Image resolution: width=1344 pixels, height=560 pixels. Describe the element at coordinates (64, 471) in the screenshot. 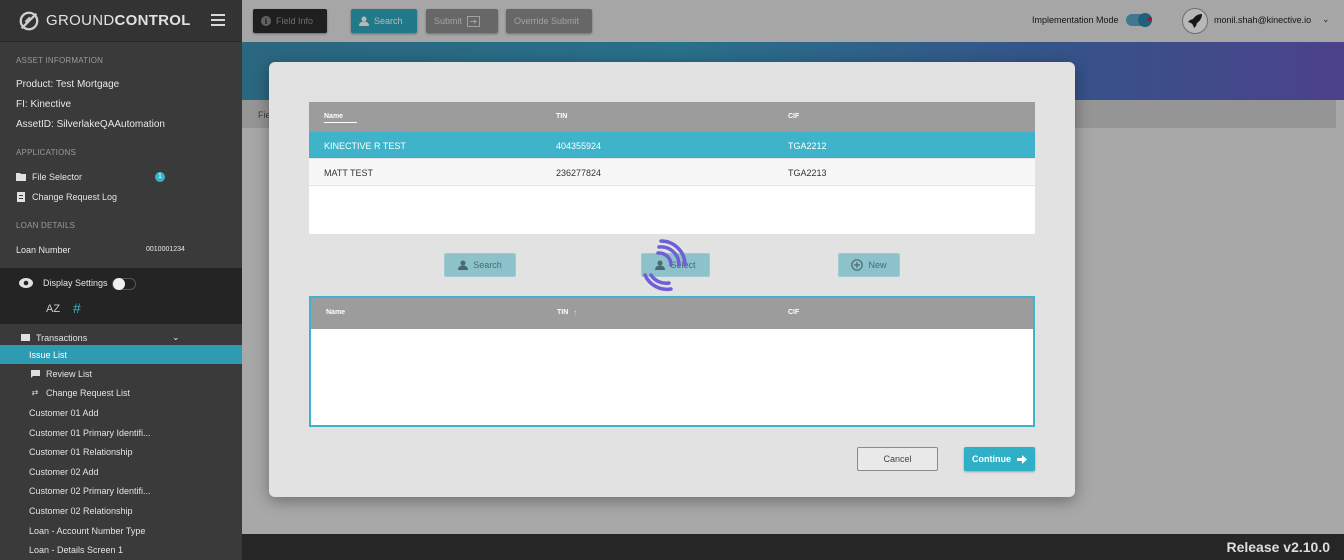

I see `item-label: Customer 02 Add` at that location.